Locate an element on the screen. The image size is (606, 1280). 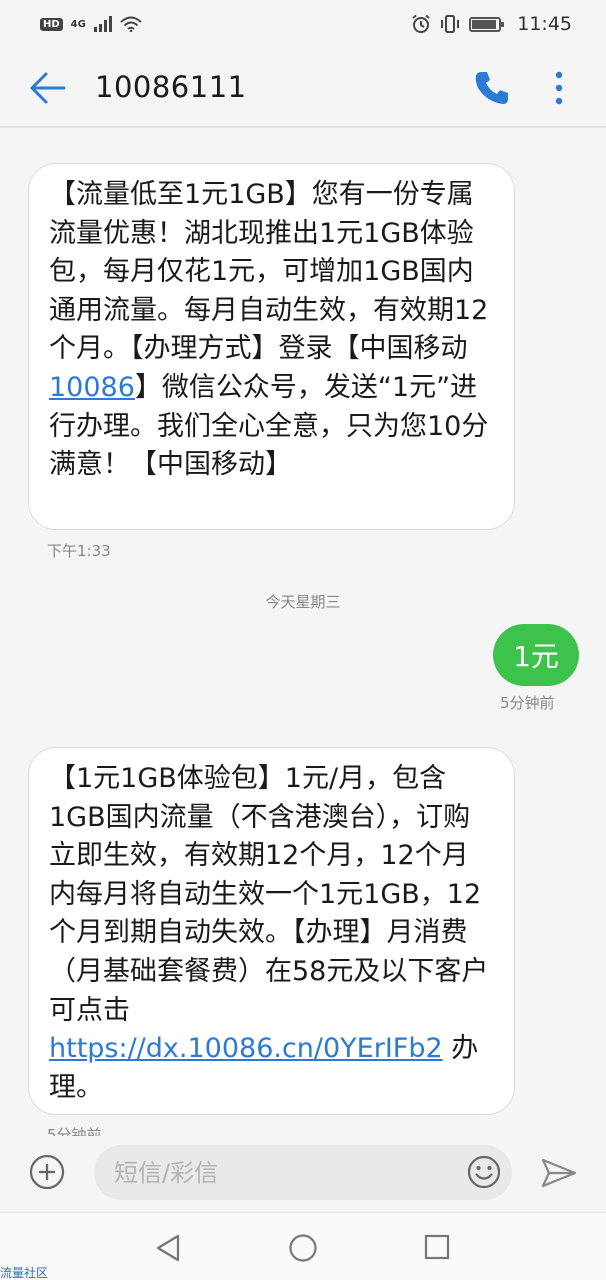
signal-icon is located at coordinates (102, 24).